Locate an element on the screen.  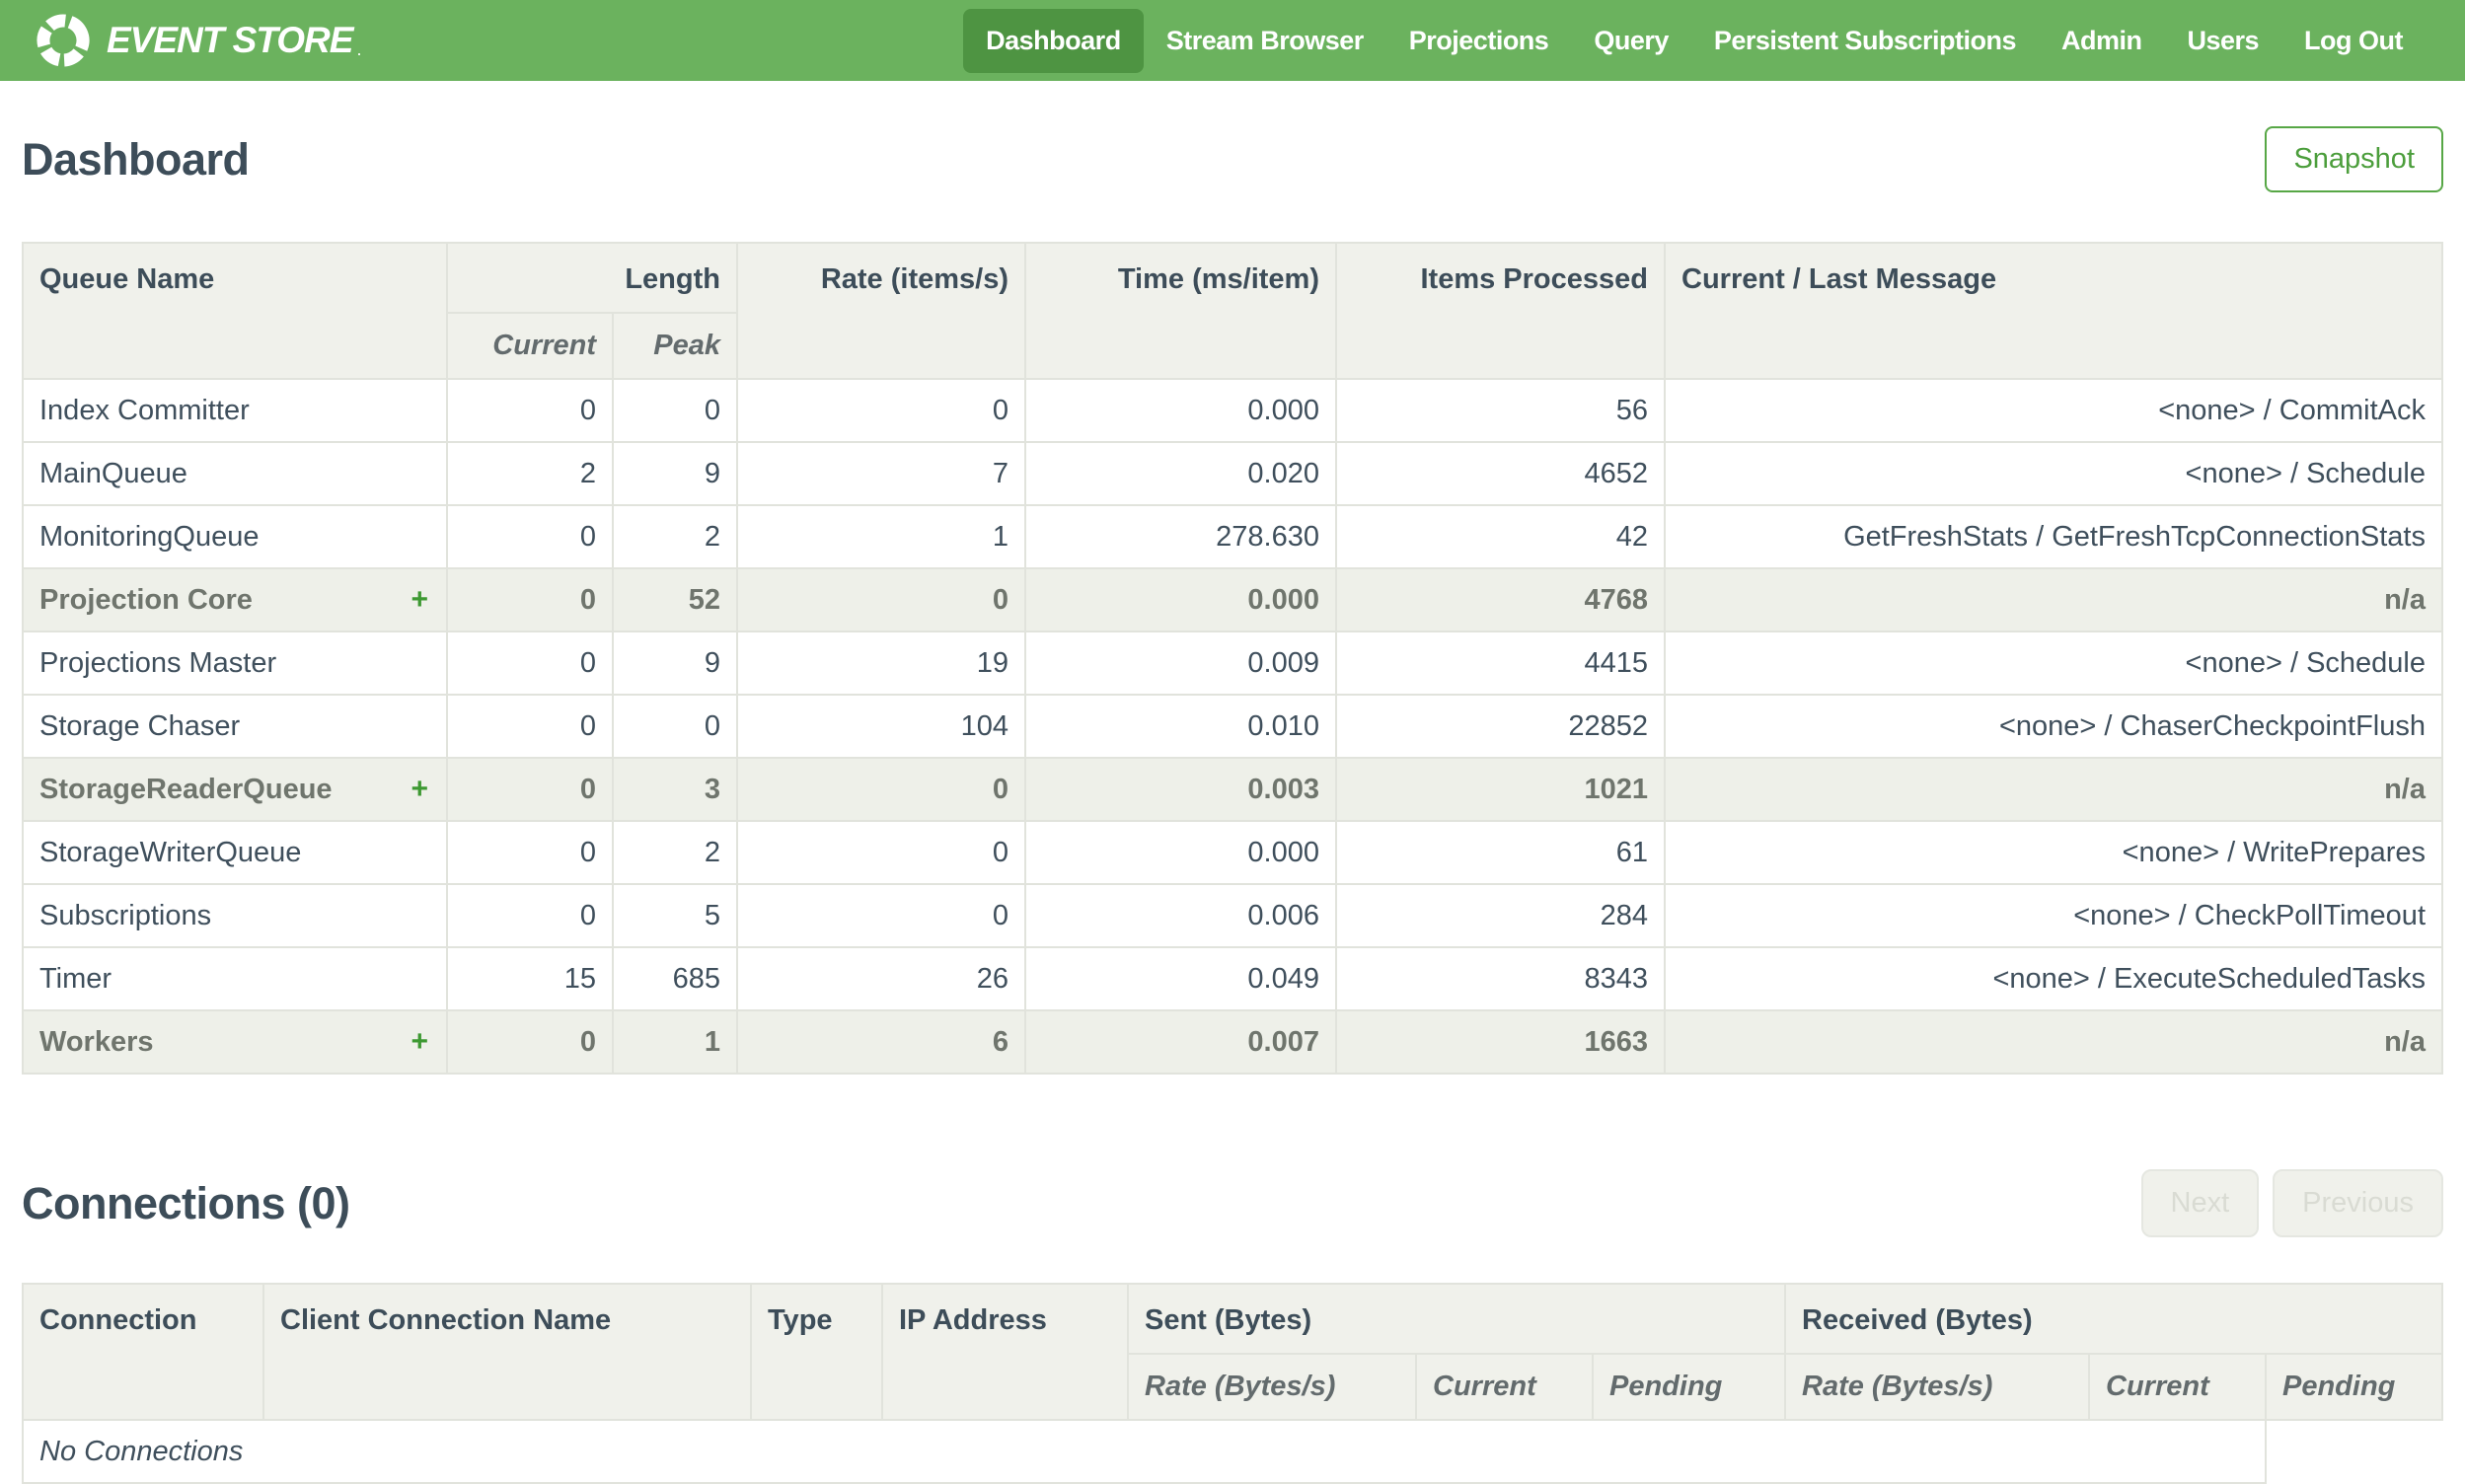
brand-trademark: . is located at coordinates (359, 48).